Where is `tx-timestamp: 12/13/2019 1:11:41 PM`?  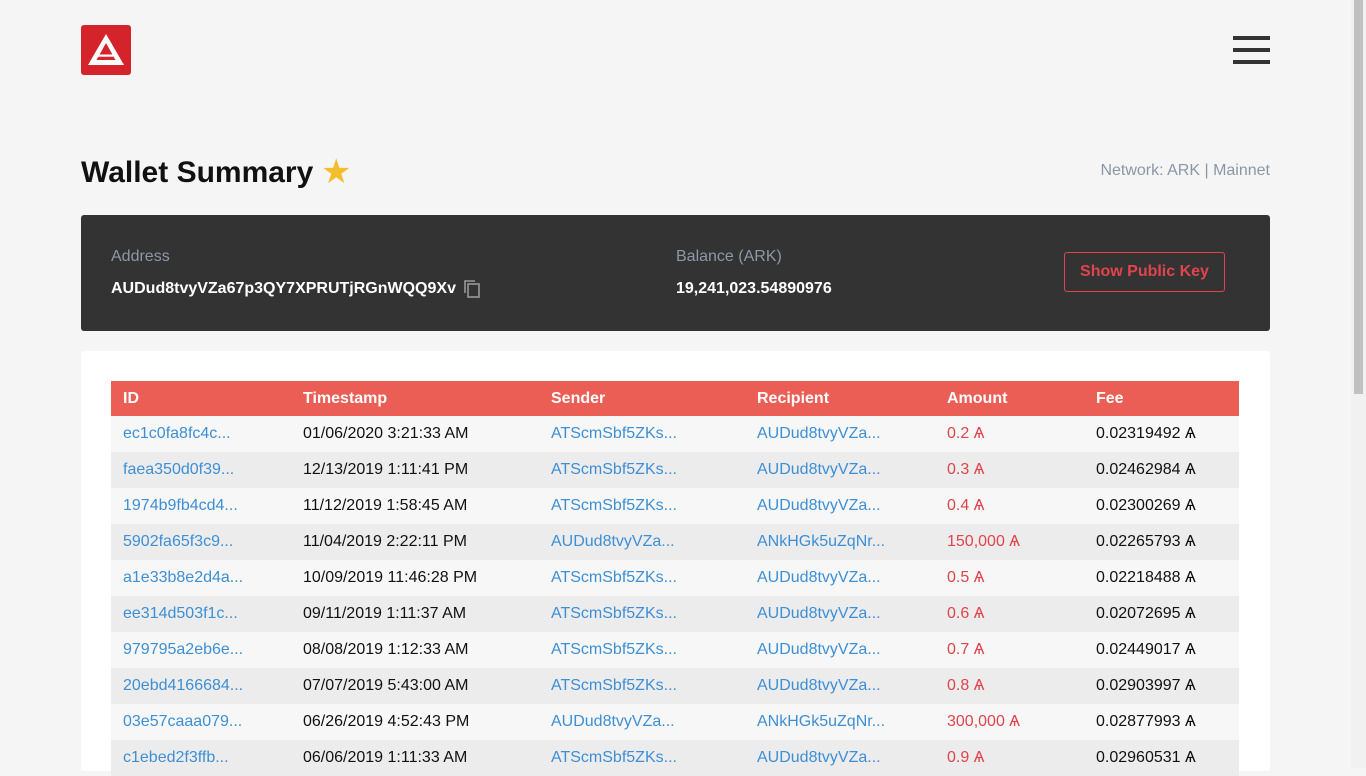 tx-timestamp: 12/13/2019 1:11:41 PM is located at coordinates (386, 469).